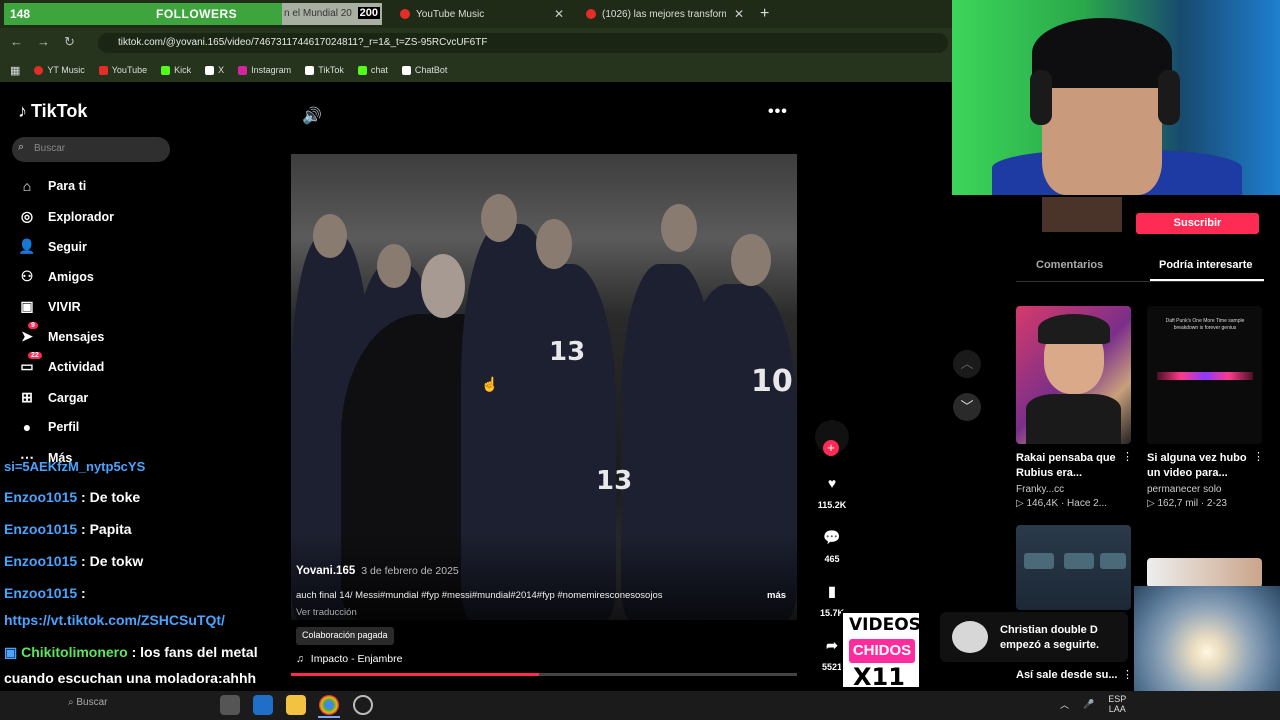 The height and width of the screenshot is (720, 1280). Describe the element at coordinates (1074, 329) in the screenshot. I see `thumbnail-cap` at that location.